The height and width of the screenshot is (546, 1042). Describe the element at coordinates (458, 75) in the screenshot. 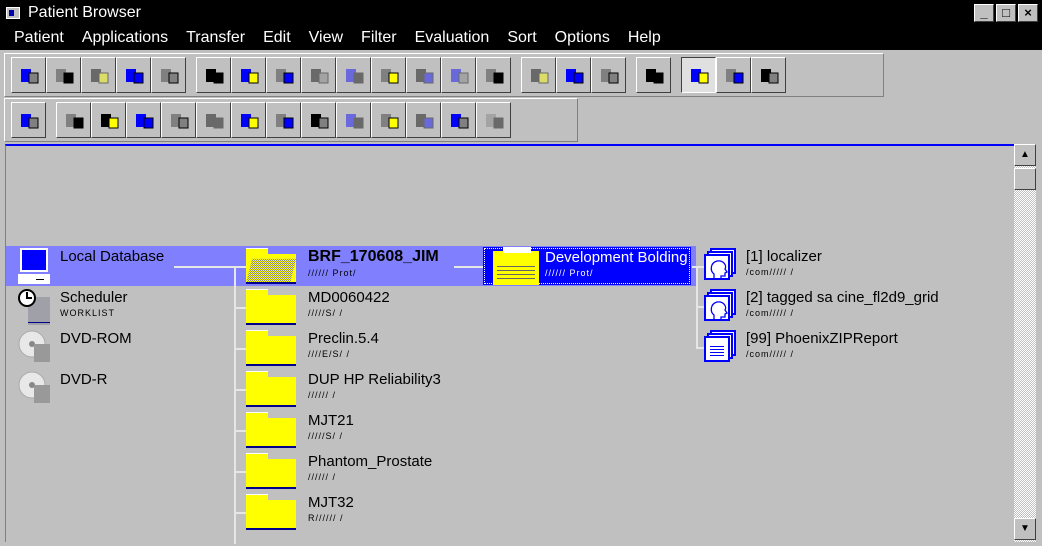

I see `trash-button` at that location.